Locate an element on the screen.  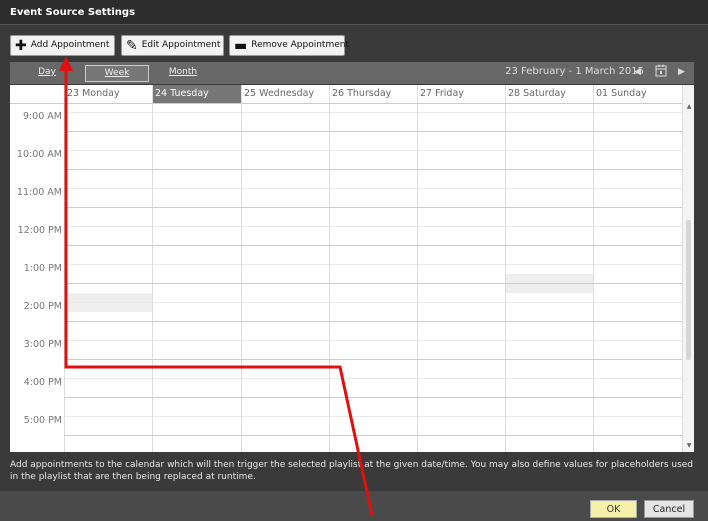
day-header-today: 24 Tuesday is located at coordinates (196, 94).